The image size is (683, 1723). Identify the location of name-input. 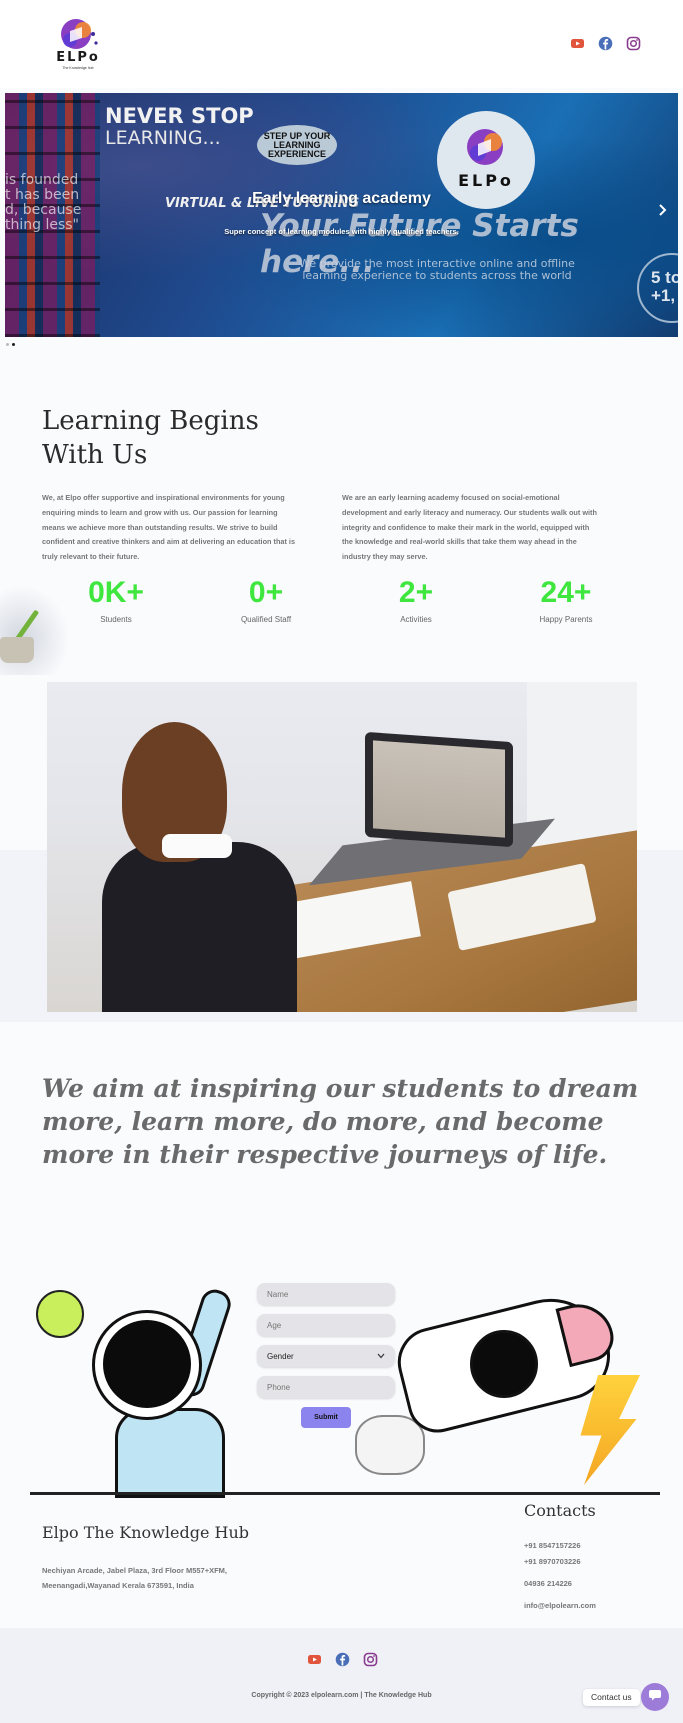
(326, 1294).